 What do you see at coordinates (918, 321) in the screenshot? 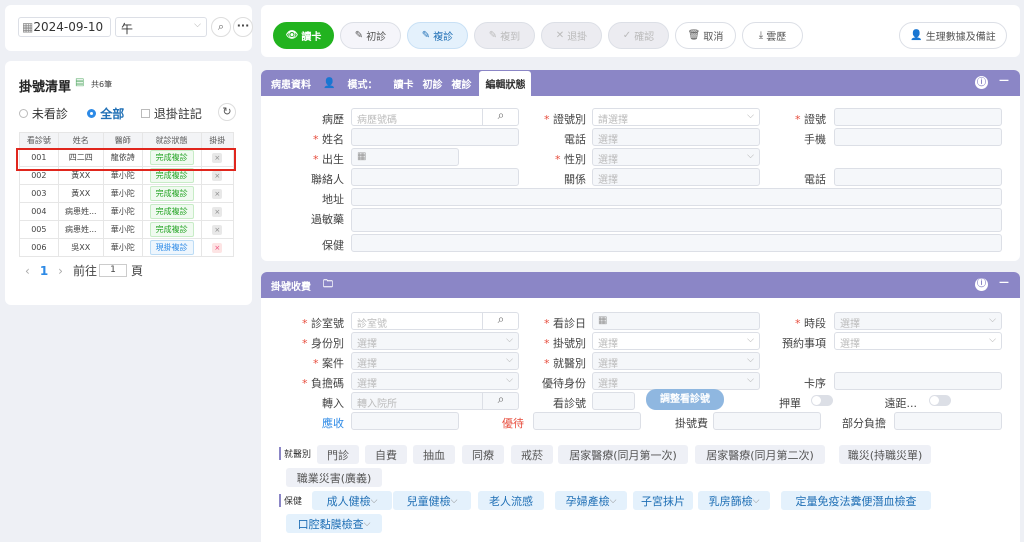
I see `period-select: 選擇 ⌵` at bounding box center [918, 321].